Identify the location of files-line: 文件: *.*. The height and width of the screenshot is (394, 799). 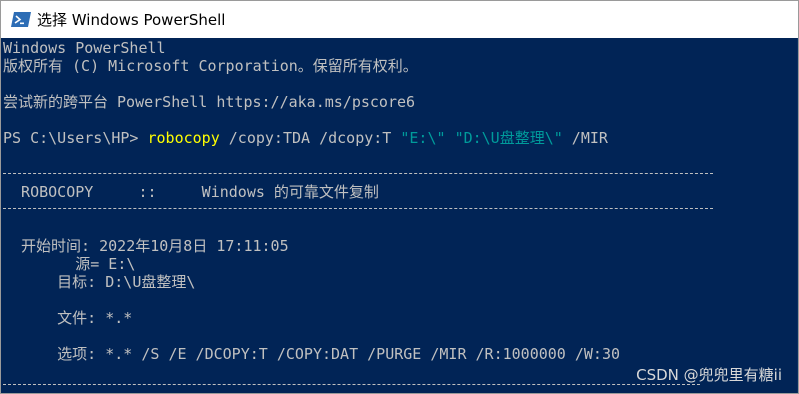
(68, 318).